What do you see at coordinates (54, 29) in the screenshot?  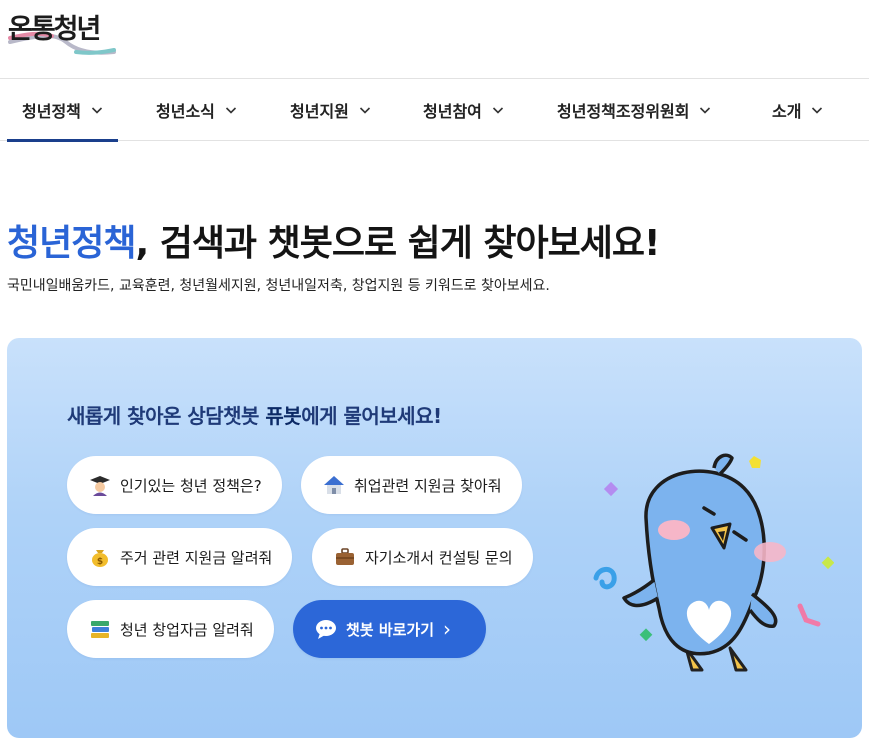 I see `svg-text: 온통청년` at bounding box center [54, 29].